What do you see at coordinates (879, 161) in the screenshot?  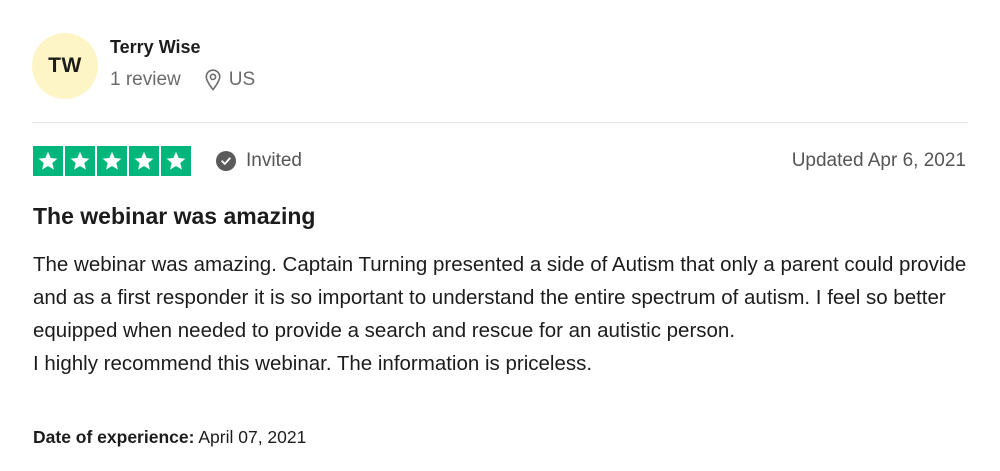 I see `updated-date: Updated Apr 6, 2021` at bounding box center [879, 161].